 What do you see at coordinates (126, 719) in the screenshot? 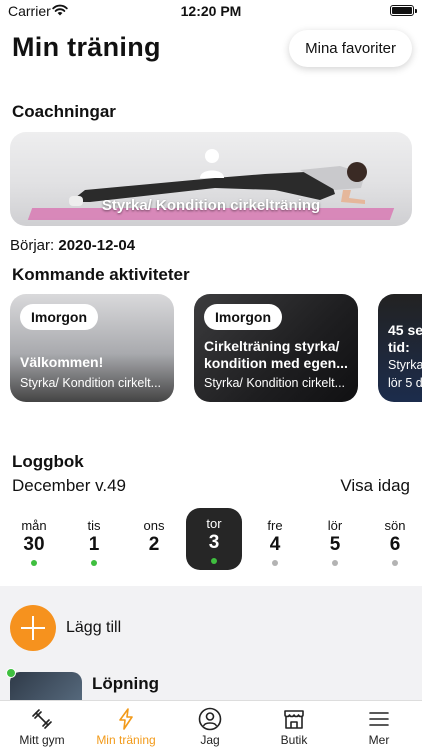
I see `lightning-icon` at bounding box center [126, 719].